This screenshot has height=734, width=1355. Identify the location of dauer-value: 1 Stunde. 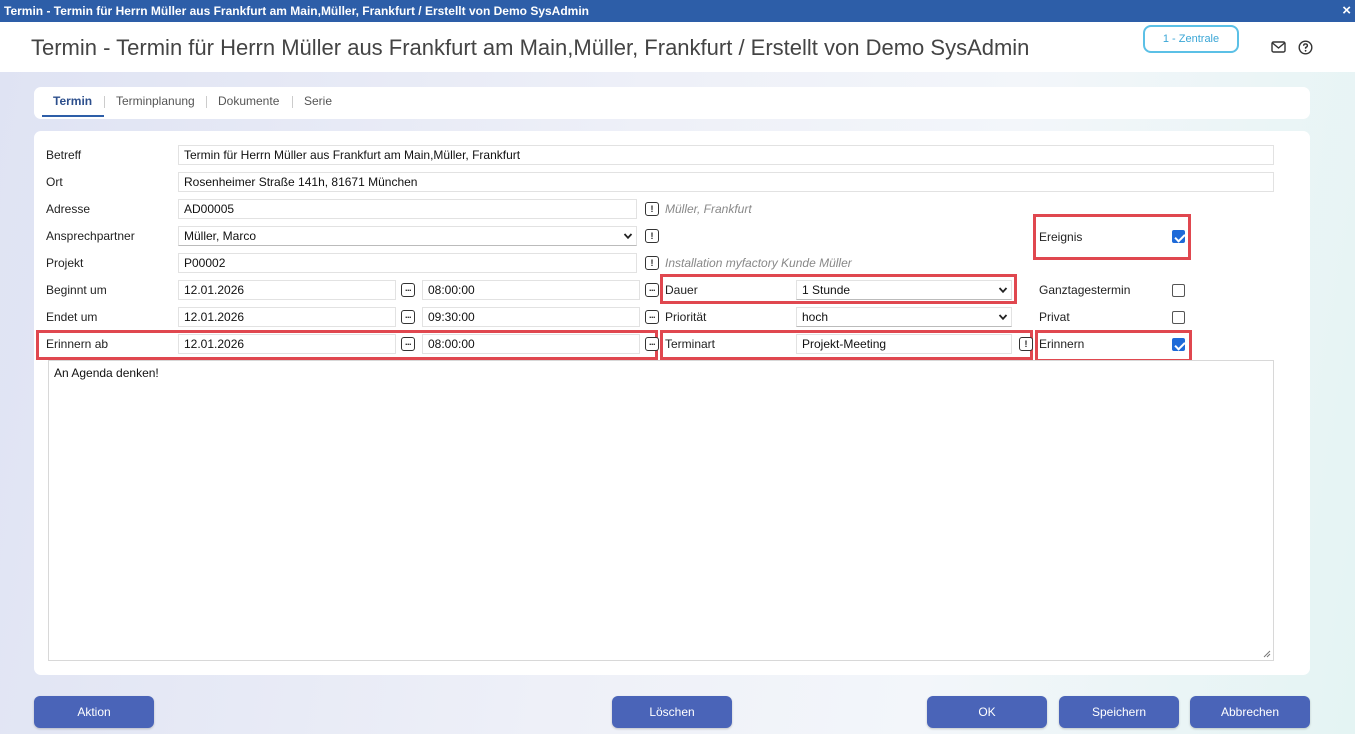
(826, 290).